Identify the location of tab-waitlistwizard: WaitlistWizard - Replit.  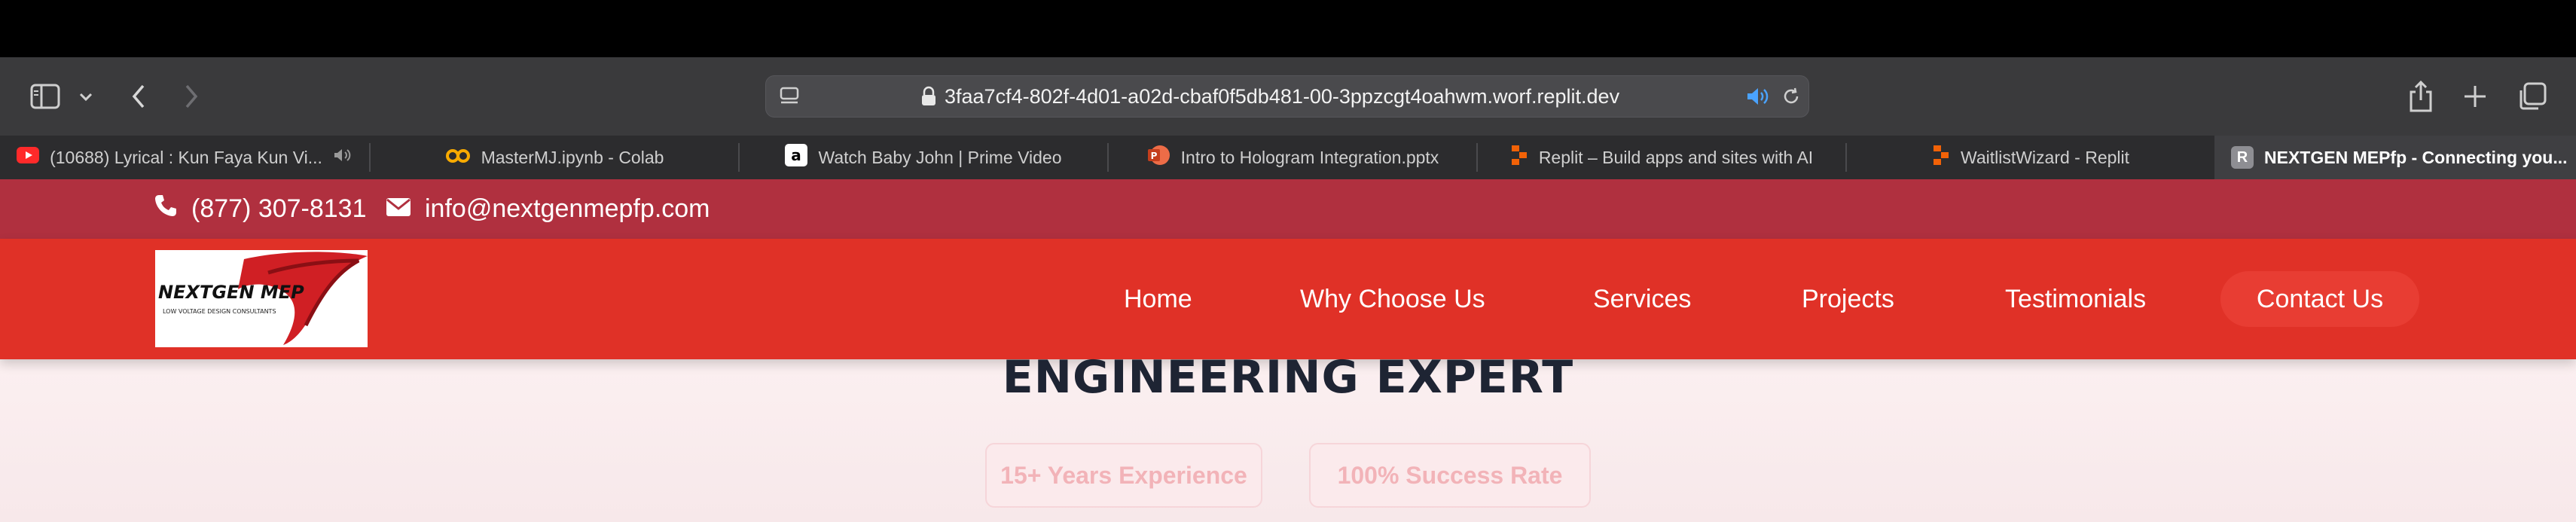
(2031, 158).